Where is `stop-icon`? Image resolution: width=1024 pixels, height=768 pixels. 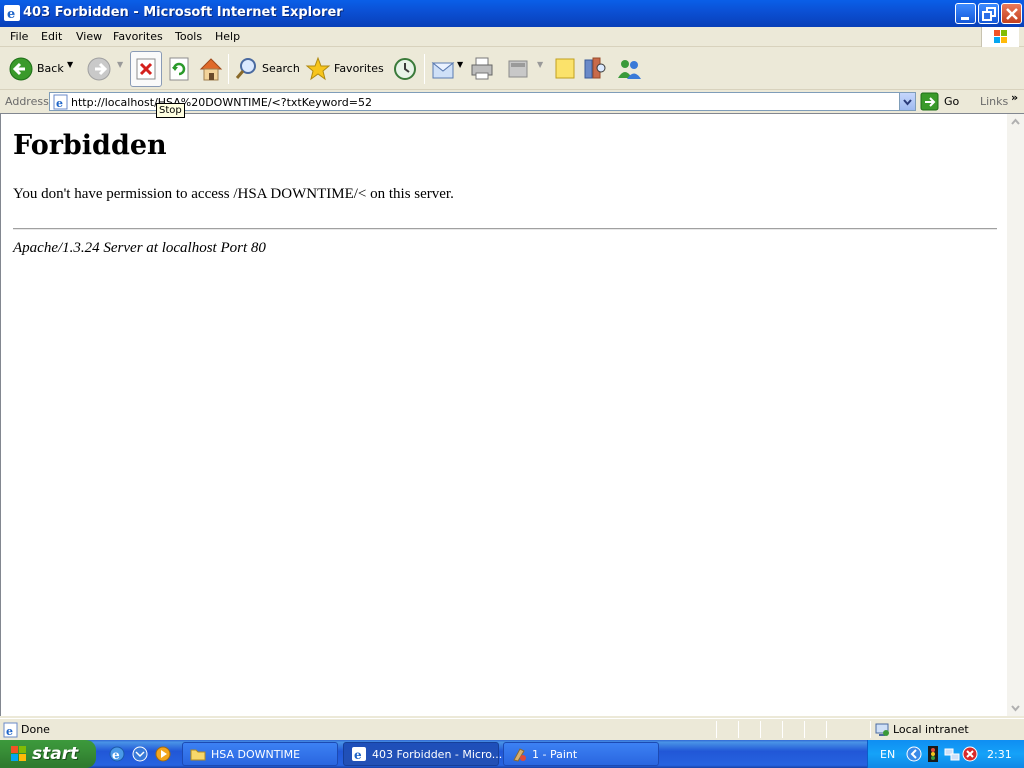 stop-icon is located at coordinates (146, 69).